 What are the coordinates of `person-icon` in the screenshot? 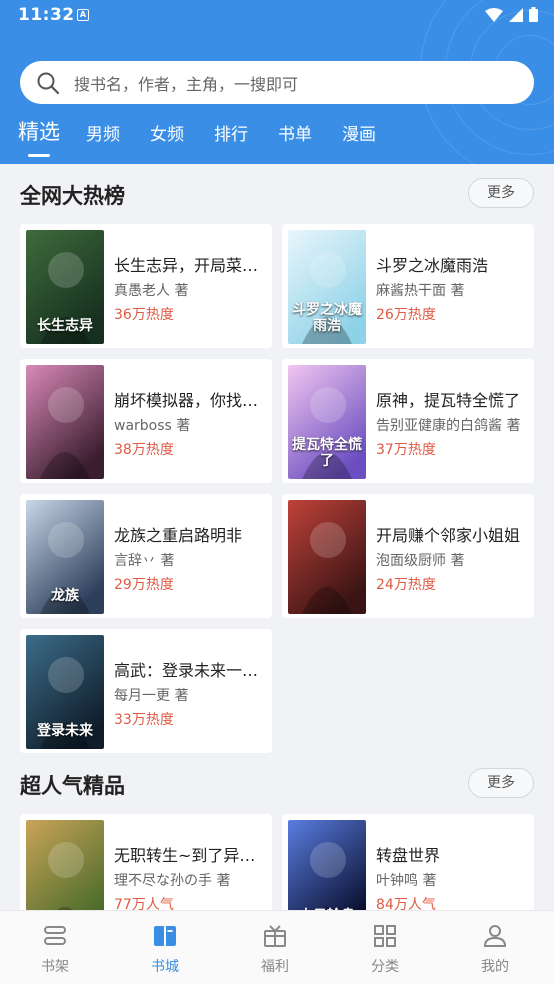 It's located at (495, 936).